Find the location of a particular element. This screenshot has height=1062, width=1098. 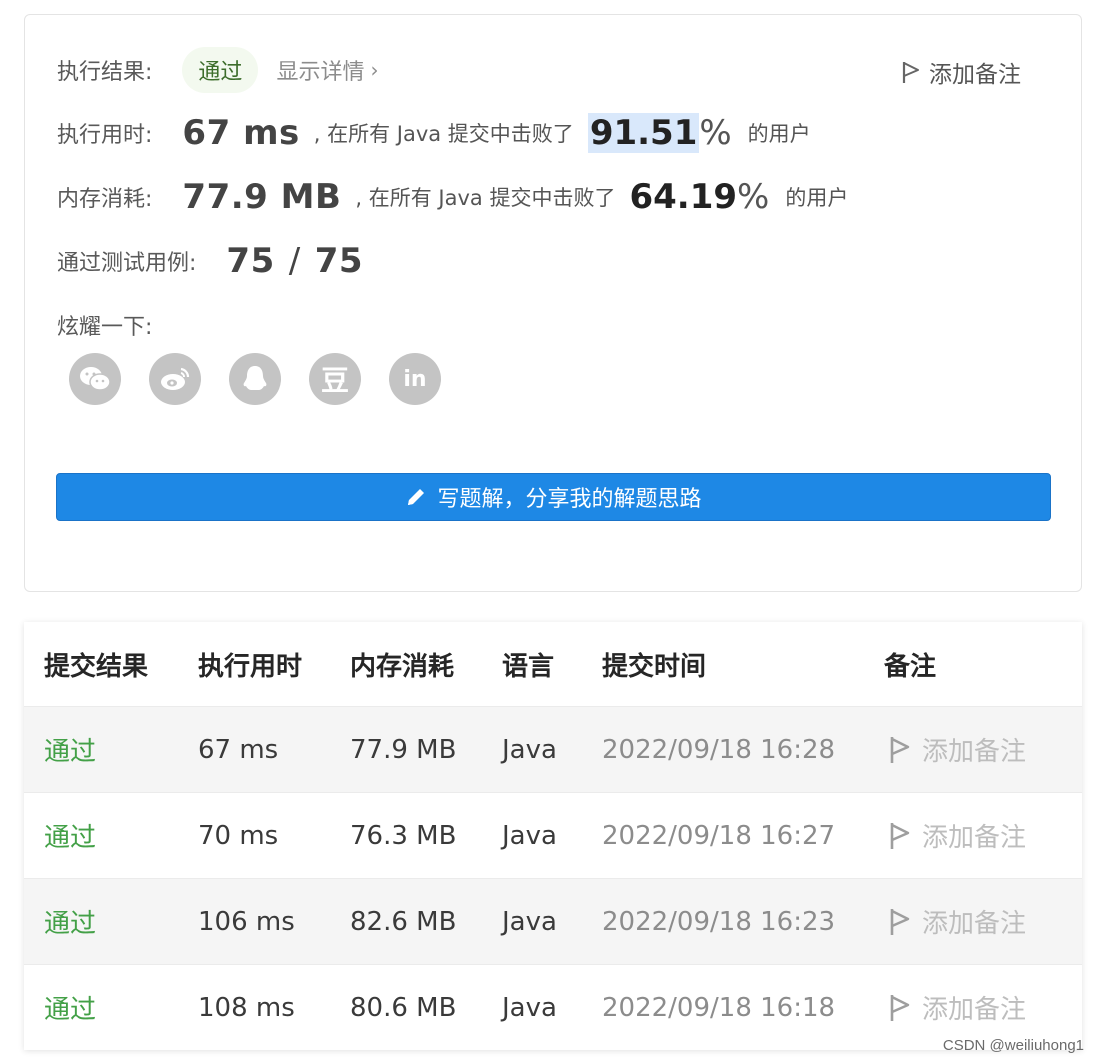

show-details-label: 显示详情 is located at coordinates (320, 72).